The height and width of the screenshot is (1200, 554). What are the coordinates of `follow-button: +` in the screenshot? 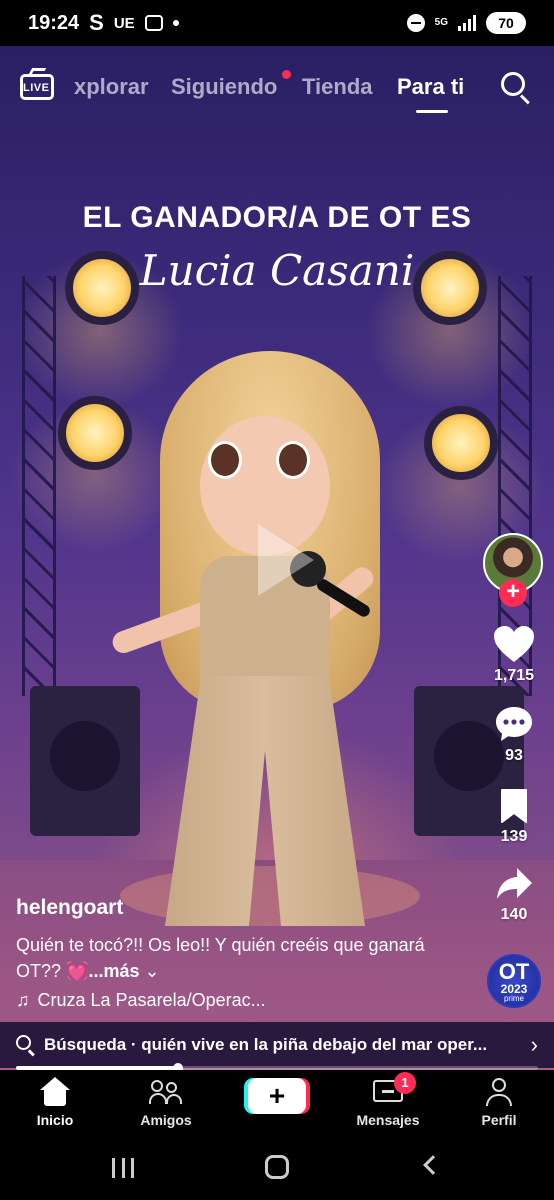 It's located at (513, 593).